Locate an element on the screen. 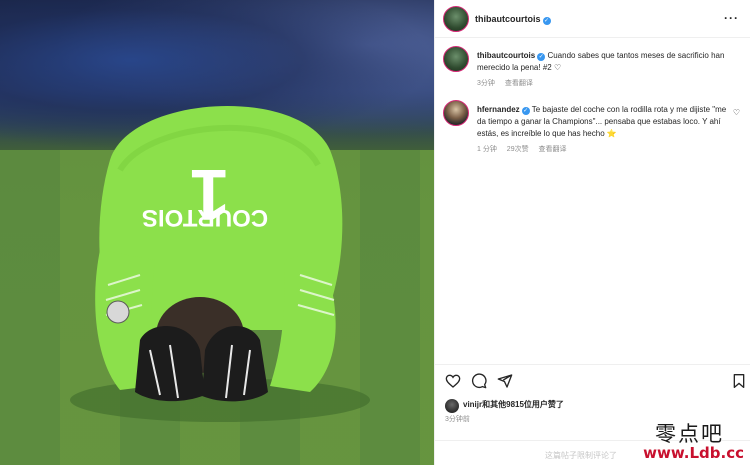 The image size is (750, 465). comment-limit-text: 这篇帖子限制评论了 is located at coordinates (581, 455).